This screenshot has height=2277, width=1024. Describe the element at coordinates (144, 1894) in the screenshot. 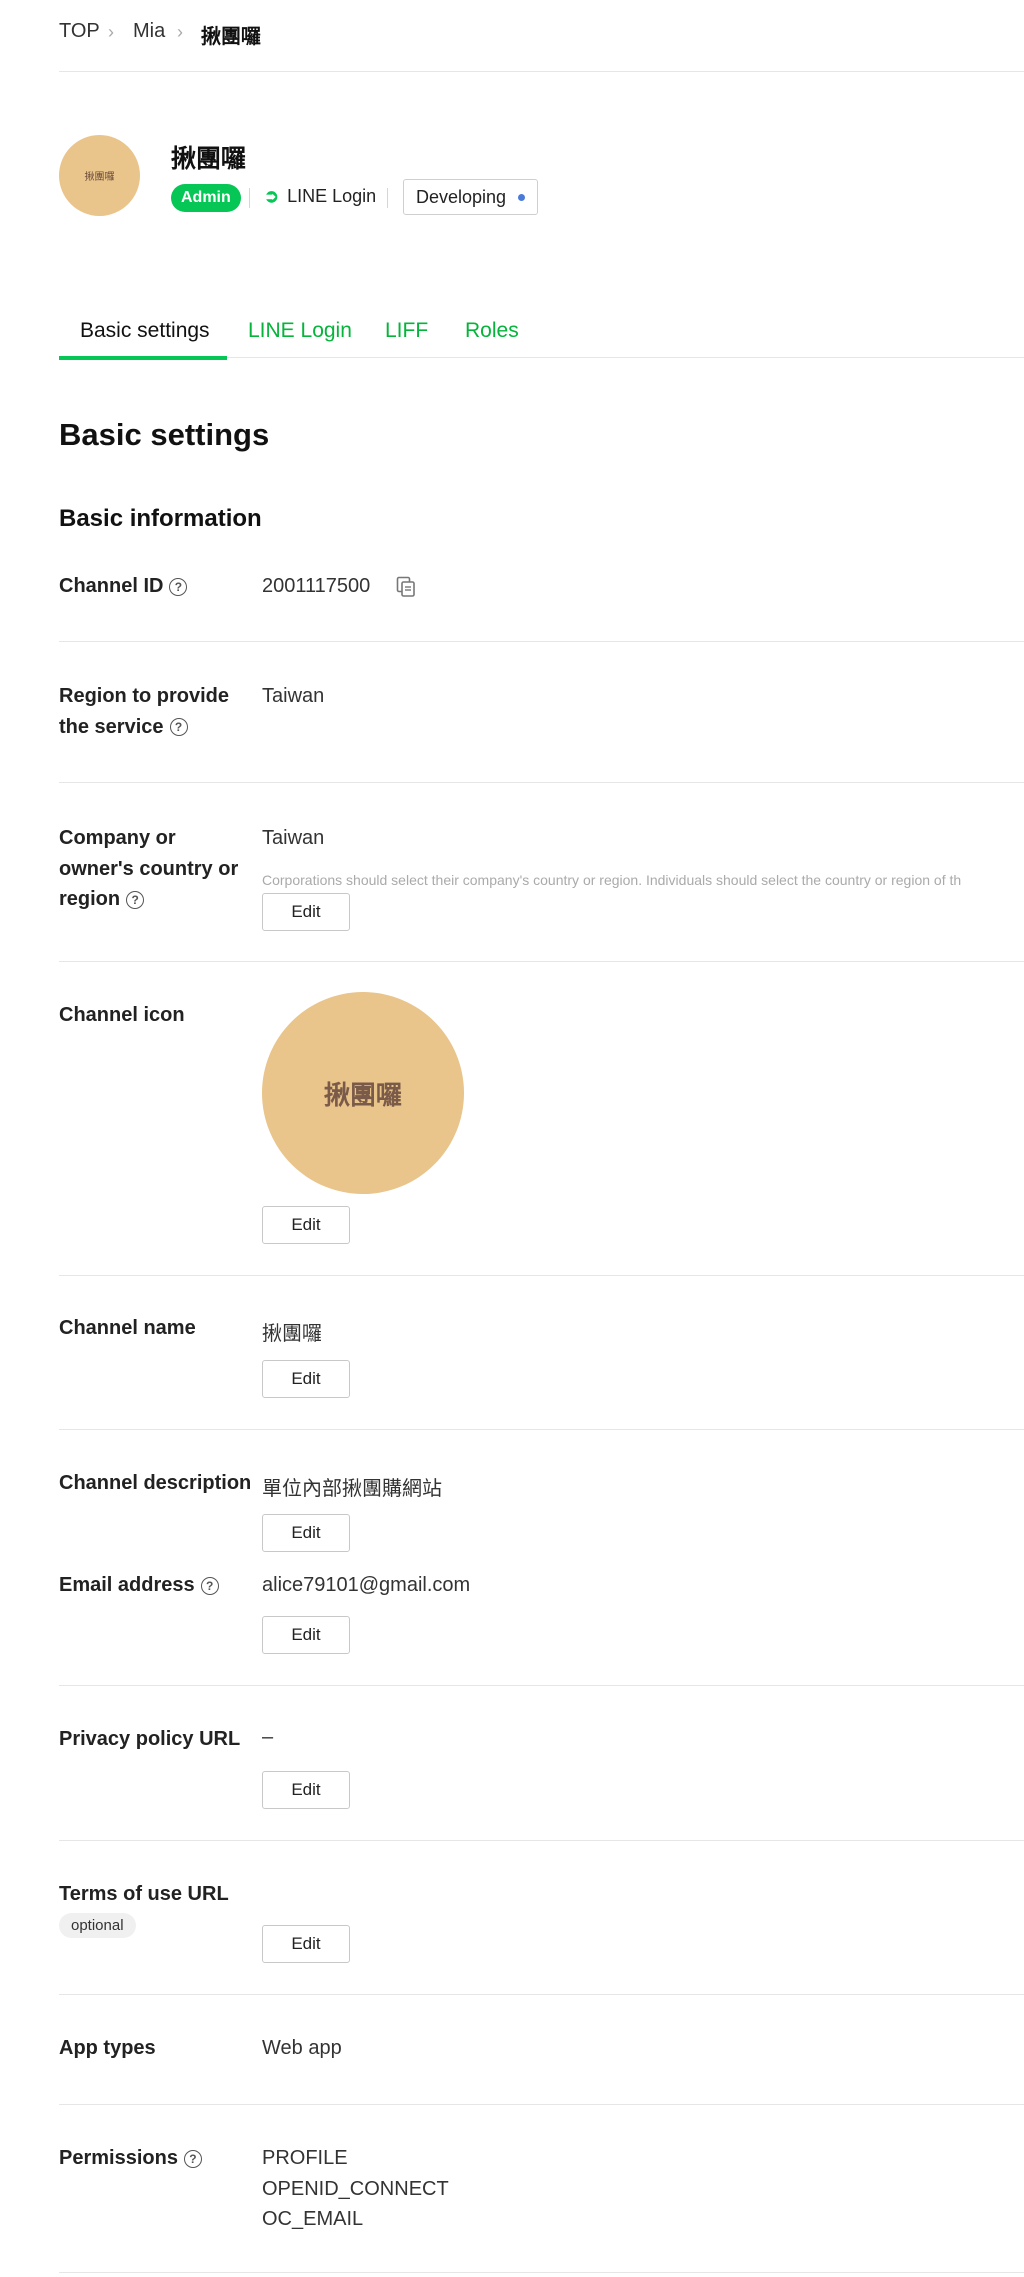

I see `terms-of-use-label: Terms of use URL` at that location.